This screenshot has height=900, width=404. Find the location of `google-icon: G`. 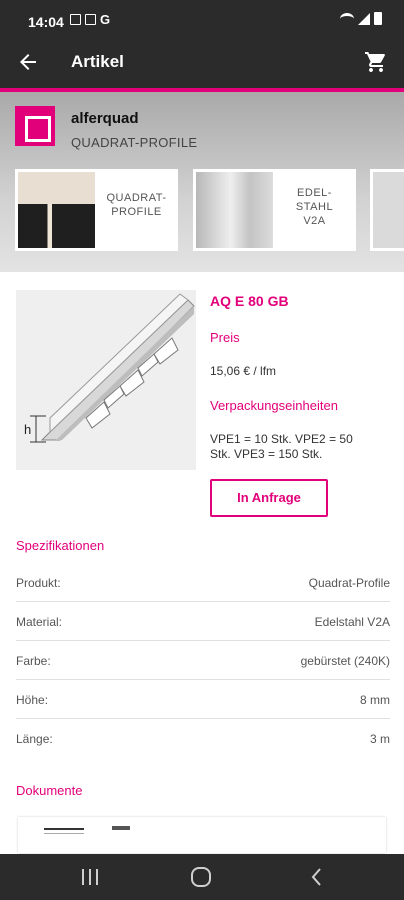

google-icon: G is located at coordinates (105, 19).